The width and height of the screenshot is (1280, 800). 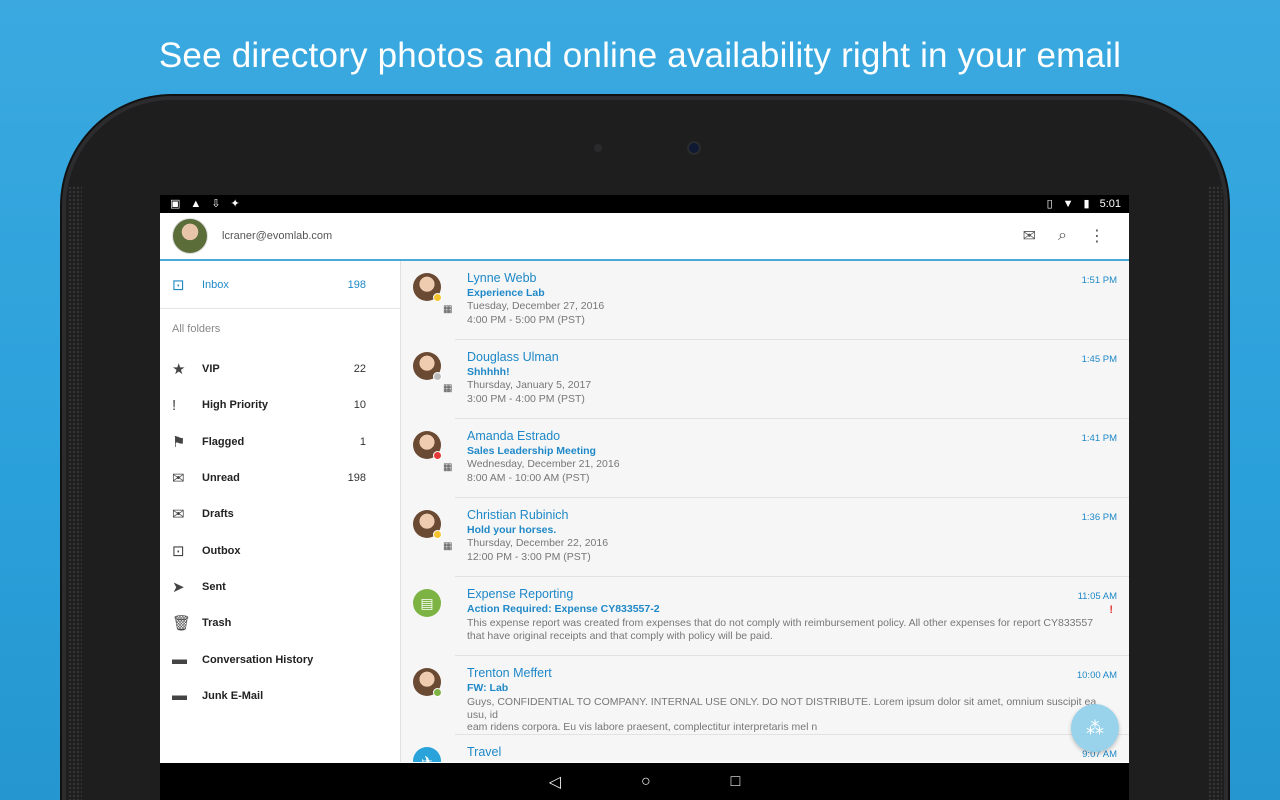 What do you see at coordinates (1062, 236) in the screenshot?
I see `search-icon: ⌕` at bounding box center [1062, 236].